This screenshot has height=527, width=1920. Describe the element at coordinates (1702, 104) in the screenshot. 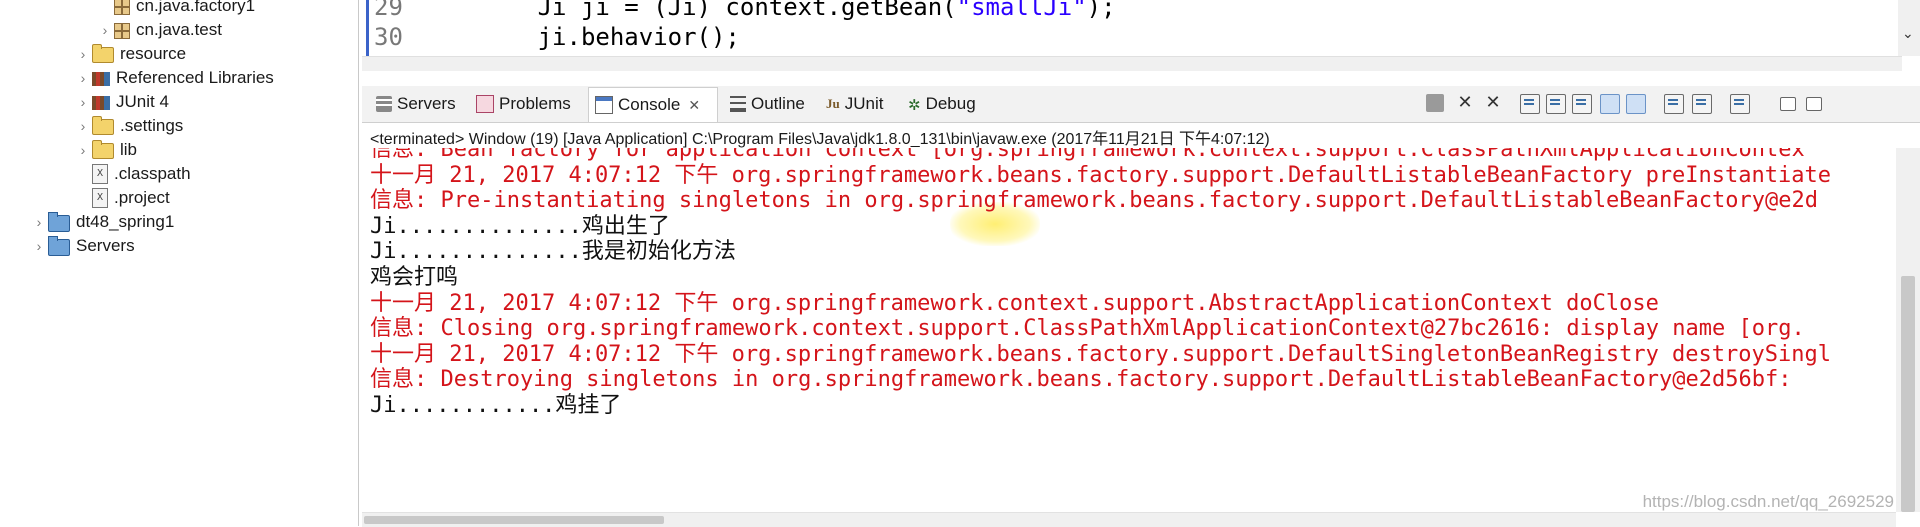

I see `display-selected-console-icon` at that location.